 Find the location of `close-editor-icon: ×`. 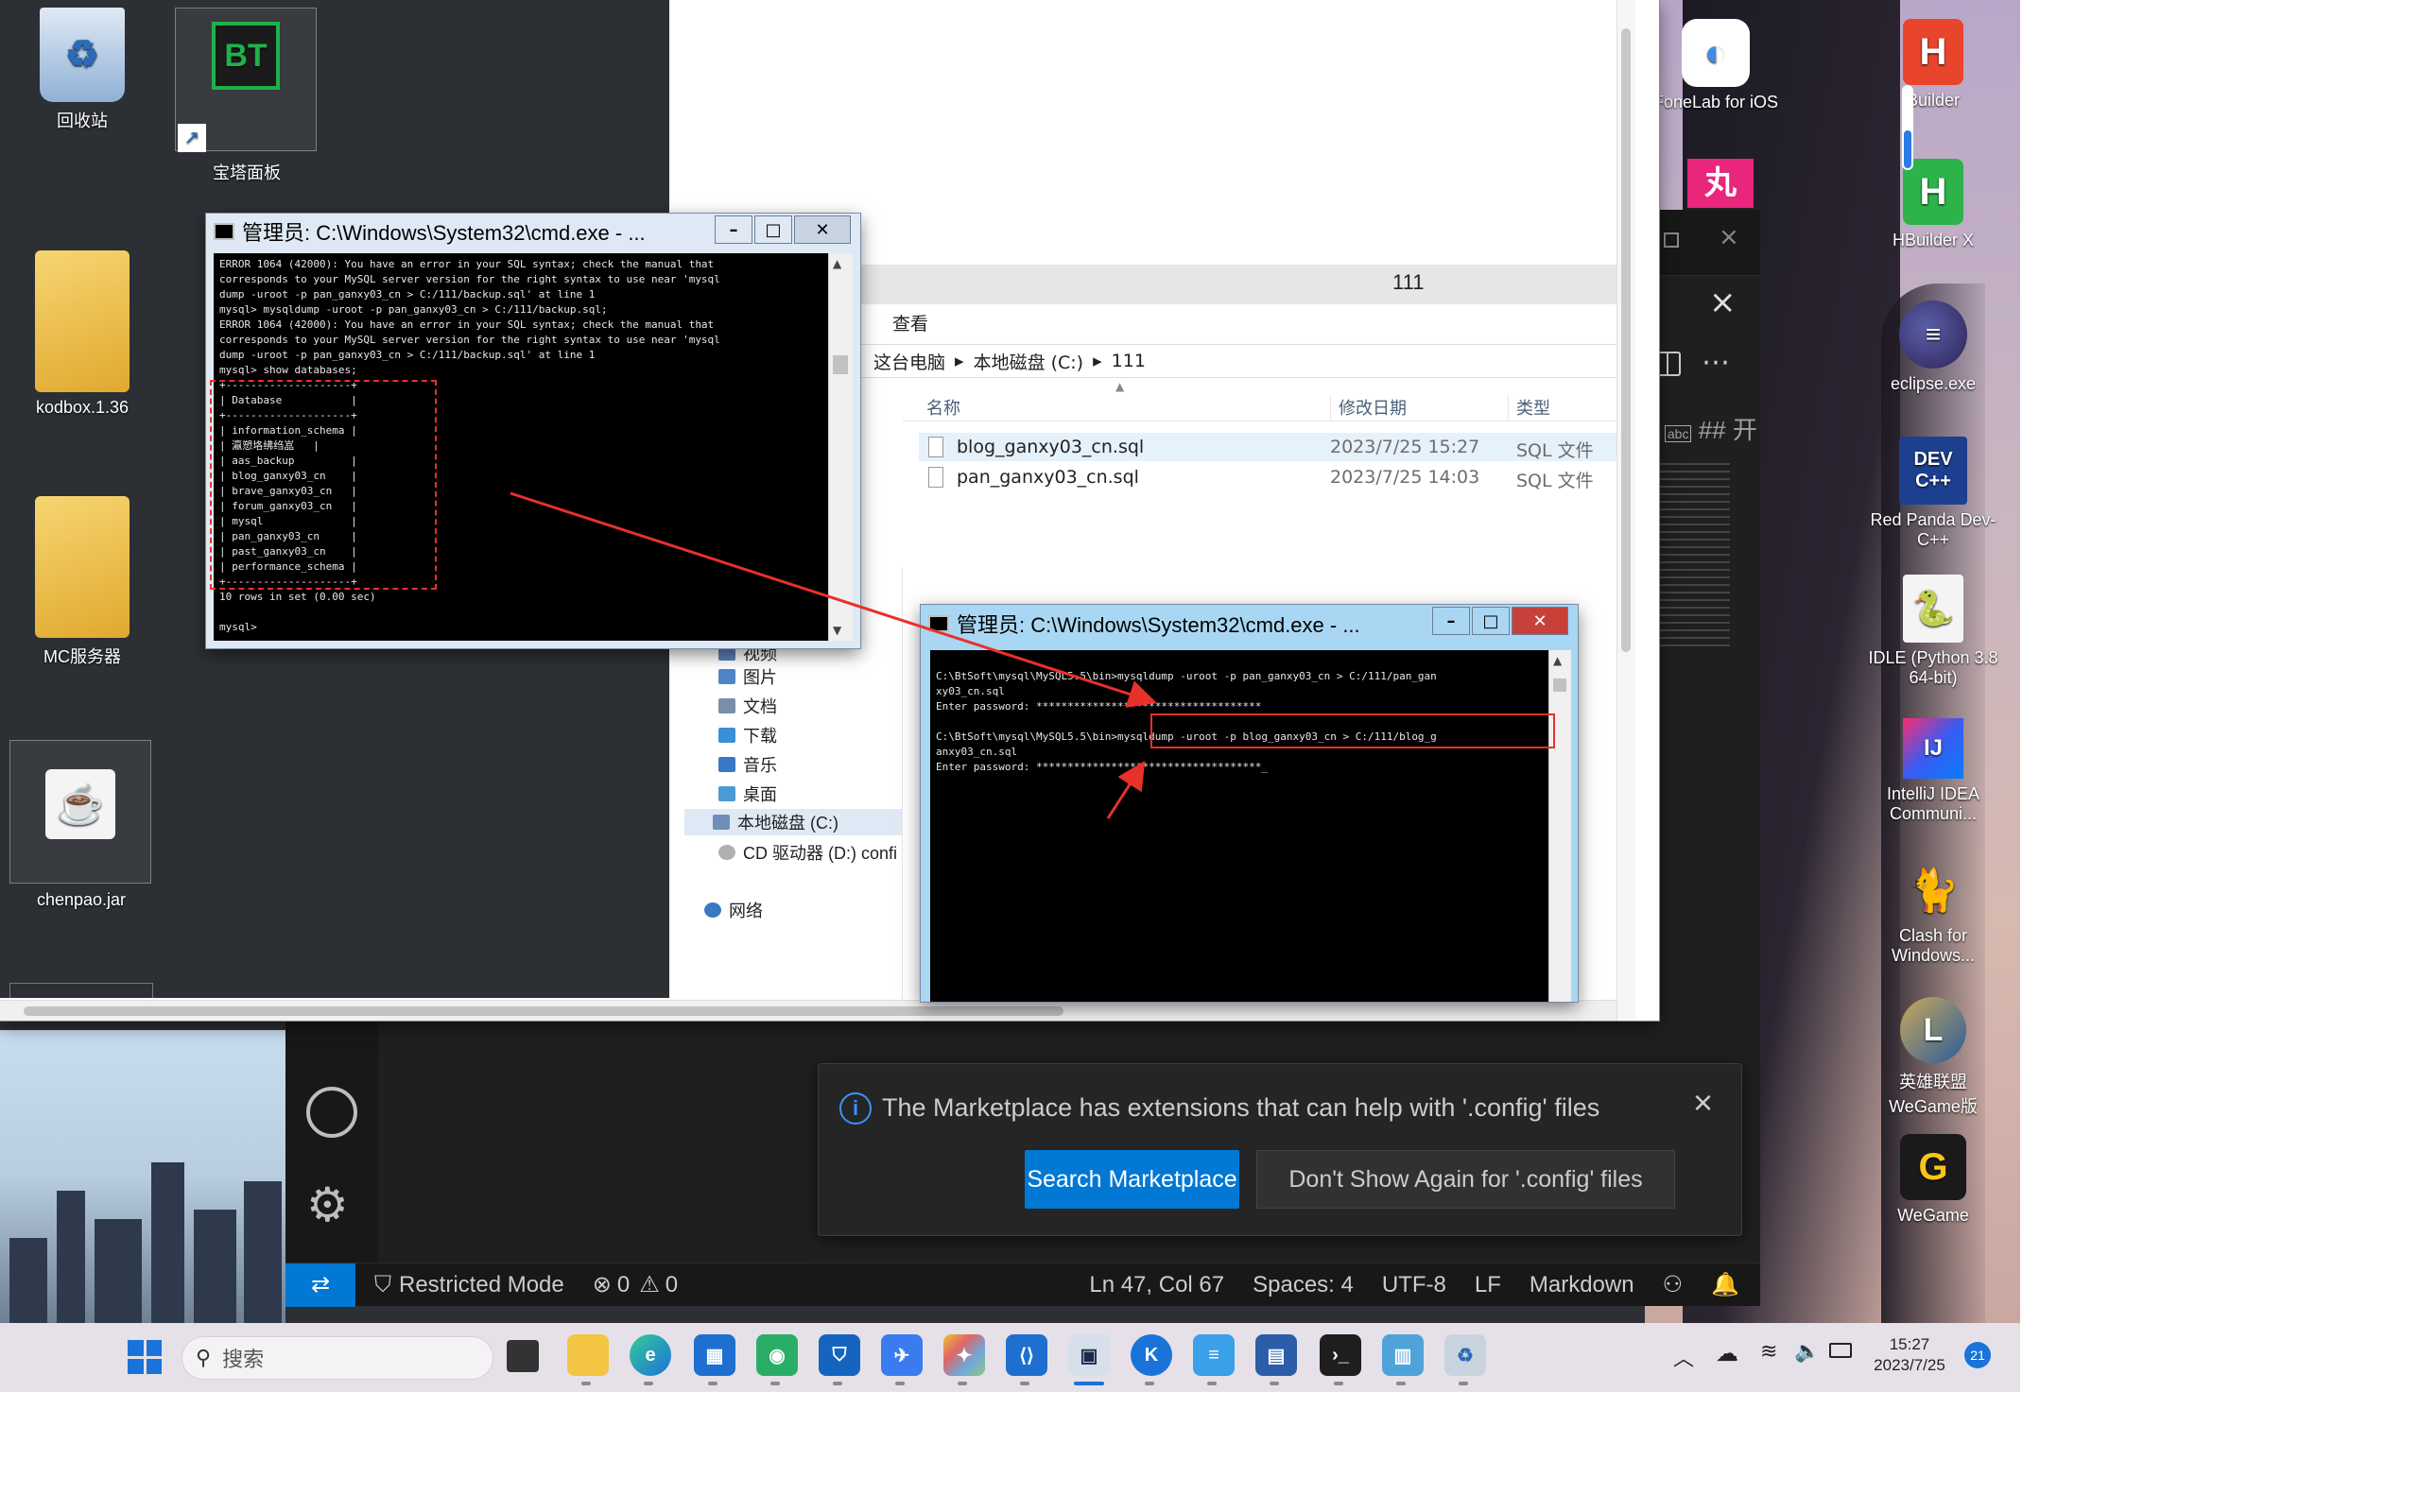

close-editor-icon: × is located at coordinates (1723, 302).